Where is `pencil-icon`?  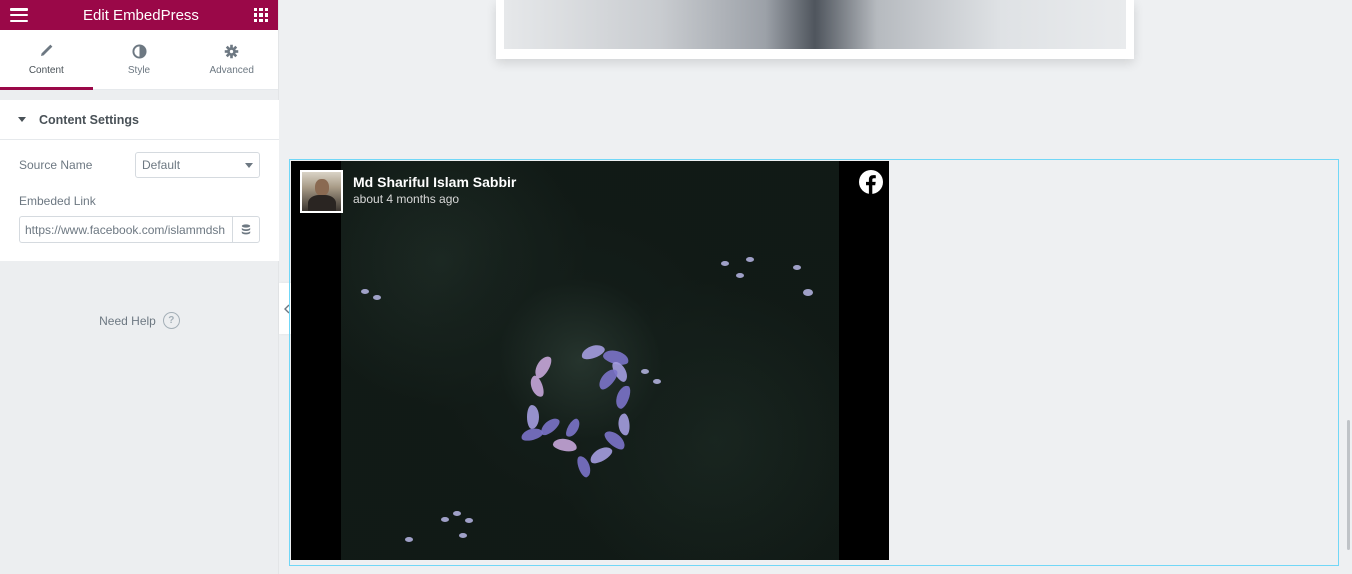 pencil-icon is located at coordinates (46, 51).